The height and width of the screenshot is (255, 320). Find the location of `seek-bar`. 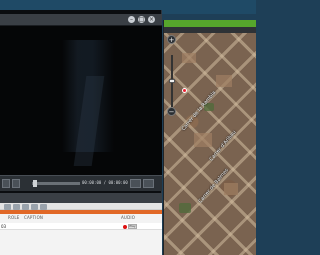

seek-bar is located at coordinates (56, 183).